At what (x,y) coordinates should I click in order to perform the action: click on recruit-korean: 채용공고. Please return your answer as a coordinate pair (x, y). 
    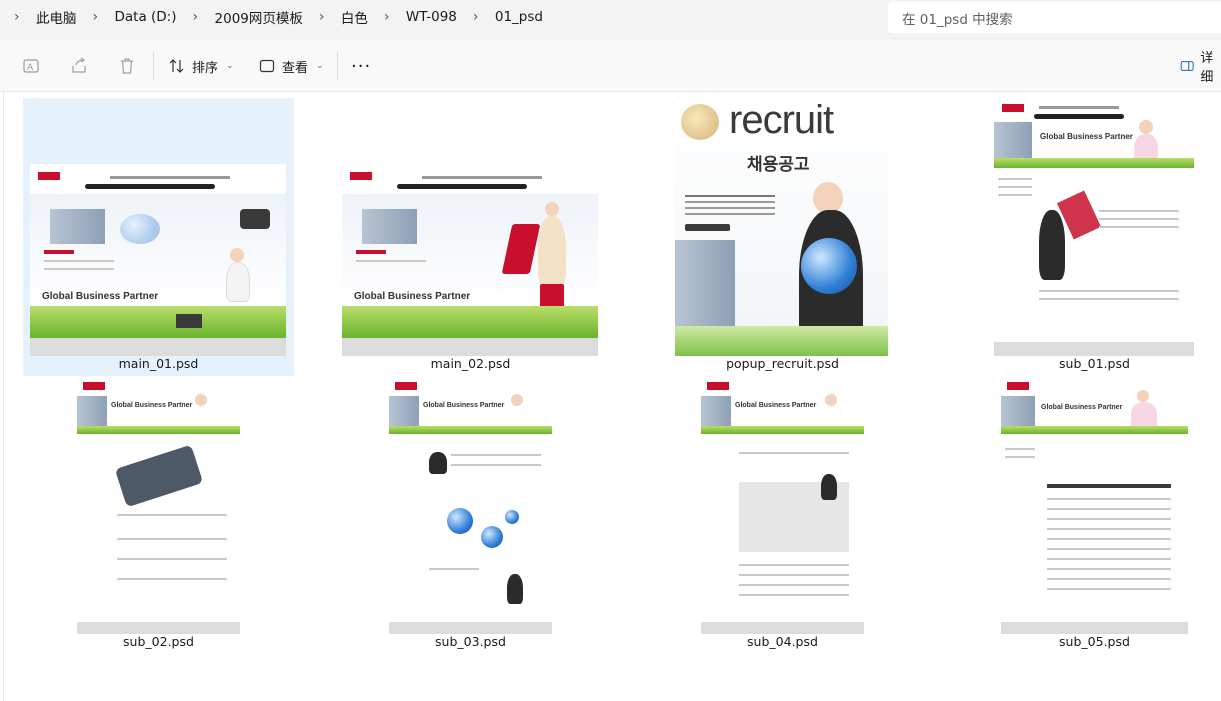
    Looking at the image, I should click on (778, 164).